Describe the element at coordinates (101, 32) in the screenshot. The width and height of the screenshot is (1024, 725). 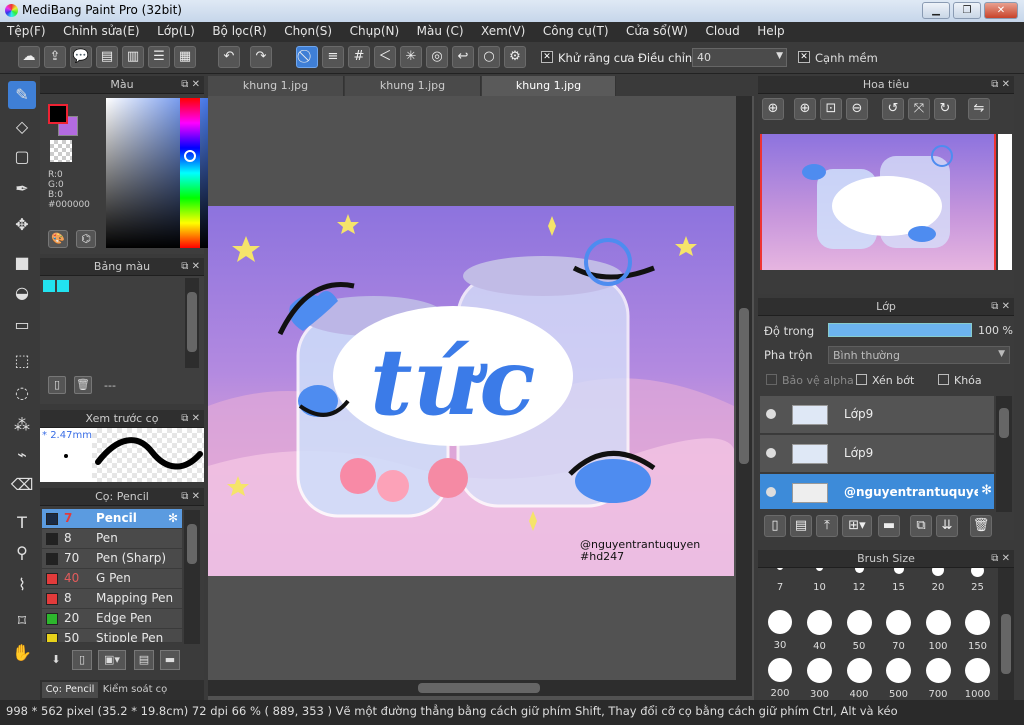
I see `menu-edit: Chỉnh sửa(E)` at that location.